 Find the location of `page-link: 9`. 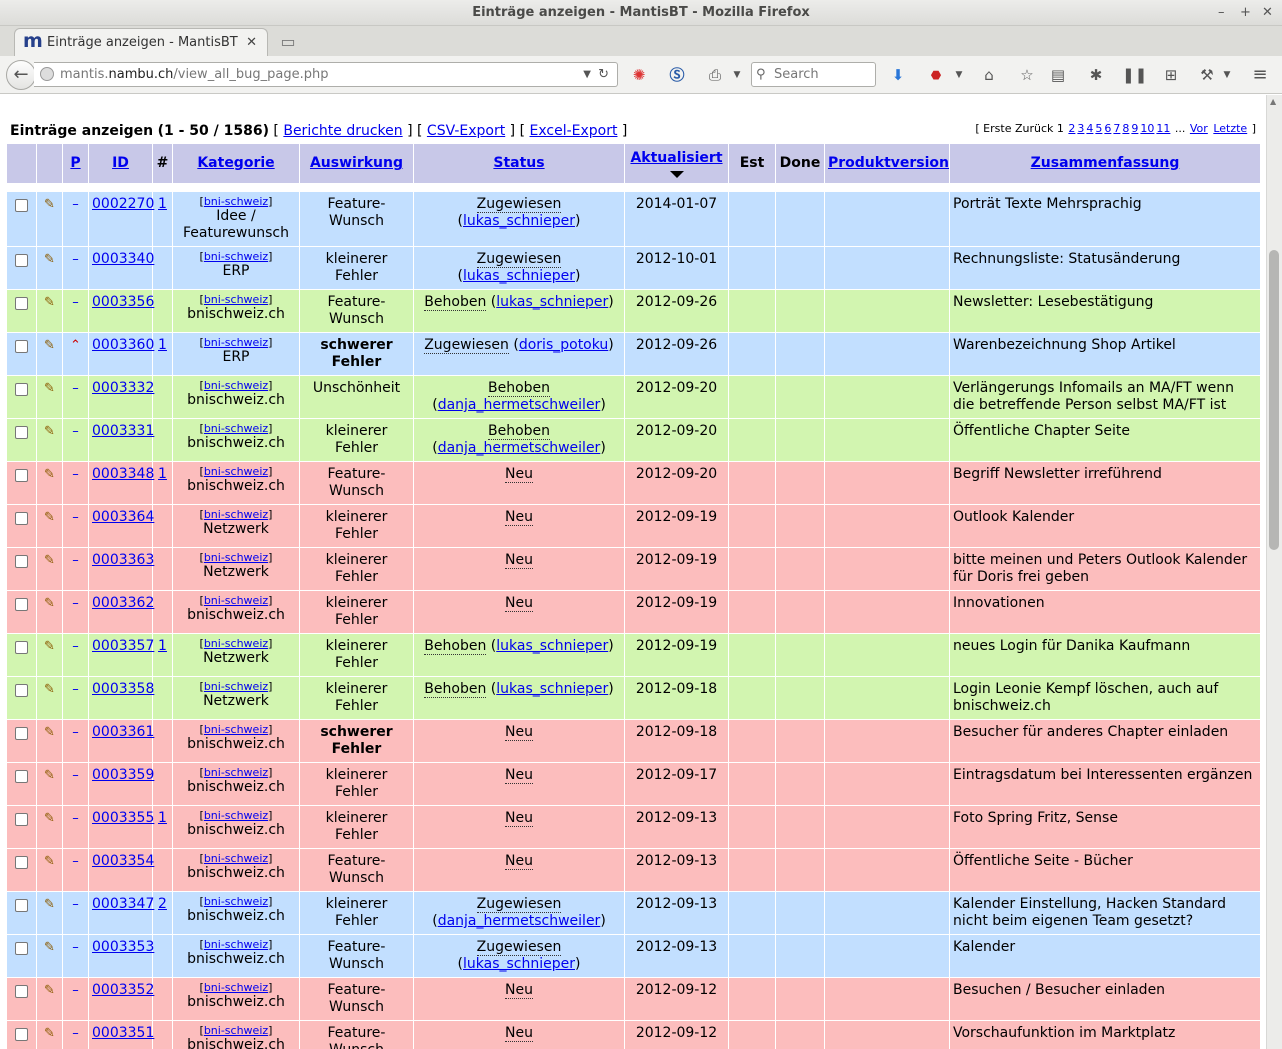

page-link: 9 is located at coordinates (1134, 128).